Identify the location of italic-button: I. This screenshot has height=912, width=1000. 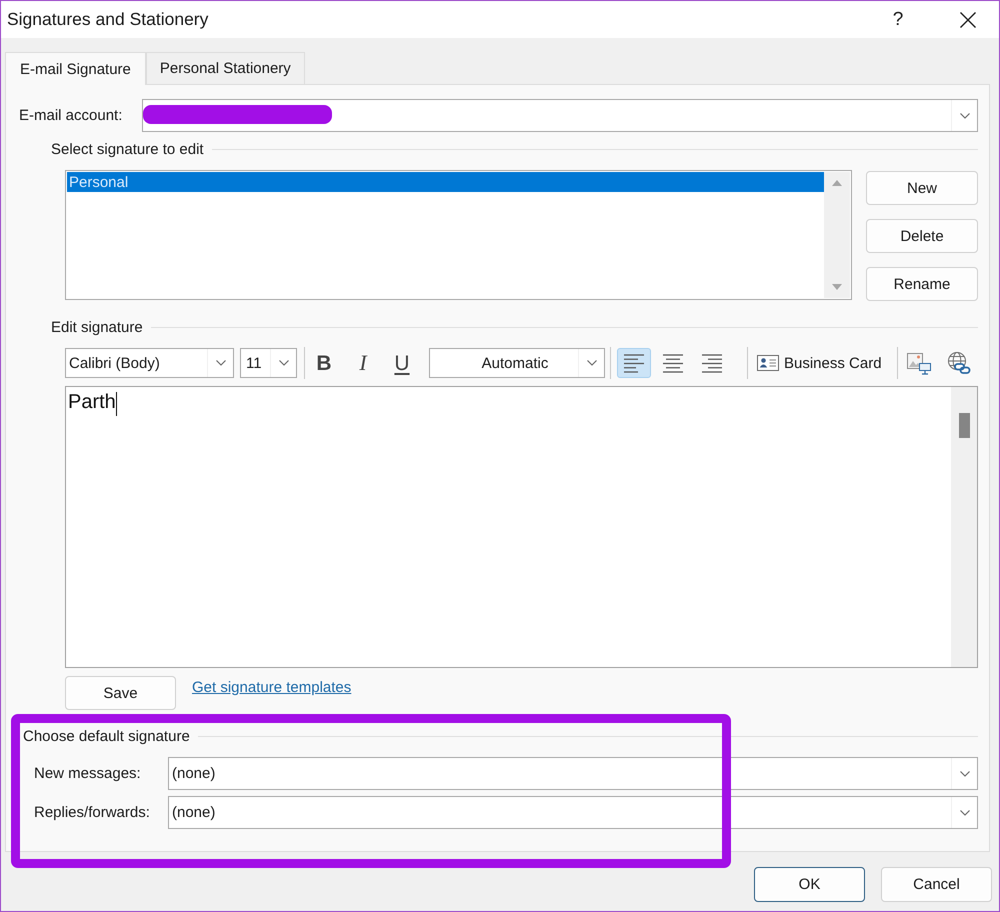
(363, 363).